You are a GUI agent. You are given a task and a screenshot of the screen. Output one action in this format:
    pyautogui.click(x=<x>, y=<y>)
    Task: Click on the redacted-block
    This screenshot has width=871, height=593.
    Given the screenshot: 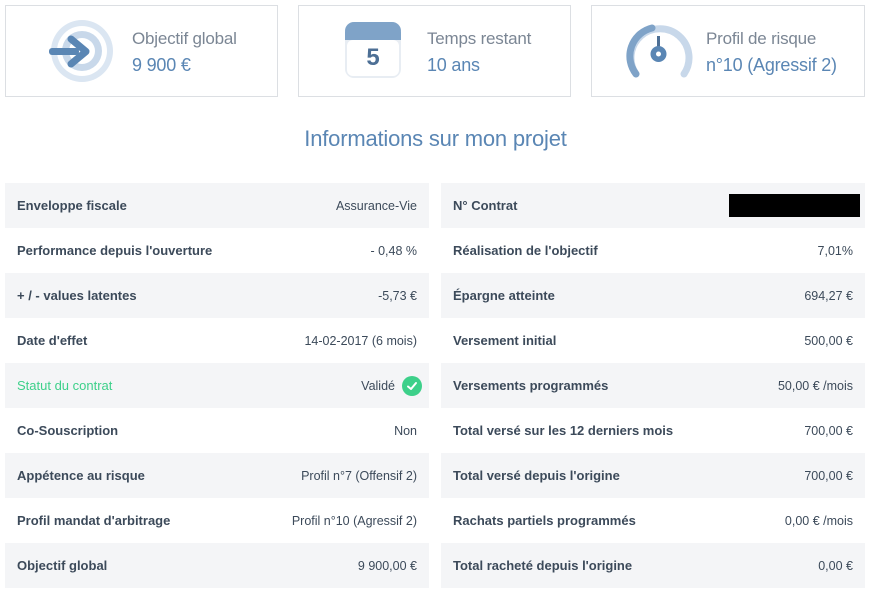 What is the action you would take?
    pyautogui.click(x=794, y=205)
    